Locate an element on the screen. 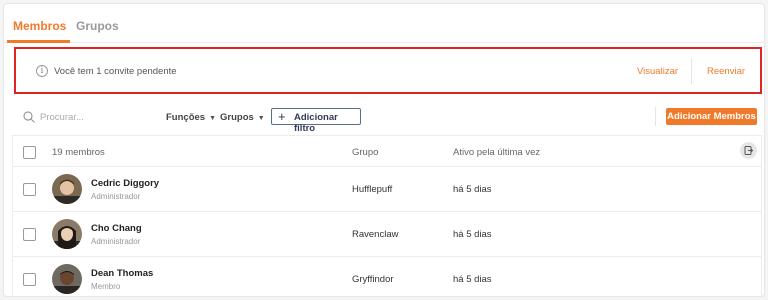  member-name: Cedric Diggory is located at coordinates (125, 183).